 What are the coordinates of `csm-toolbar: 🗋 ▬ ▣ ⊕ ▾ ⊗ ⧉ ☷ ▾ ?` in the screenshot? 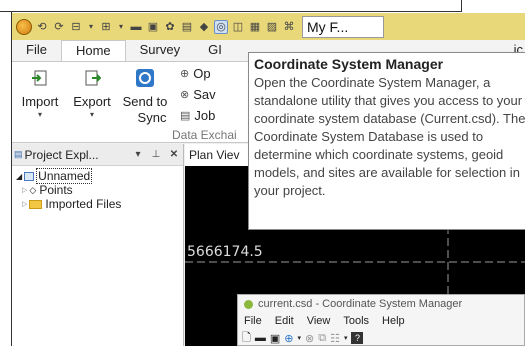 It's located at (381, 337).